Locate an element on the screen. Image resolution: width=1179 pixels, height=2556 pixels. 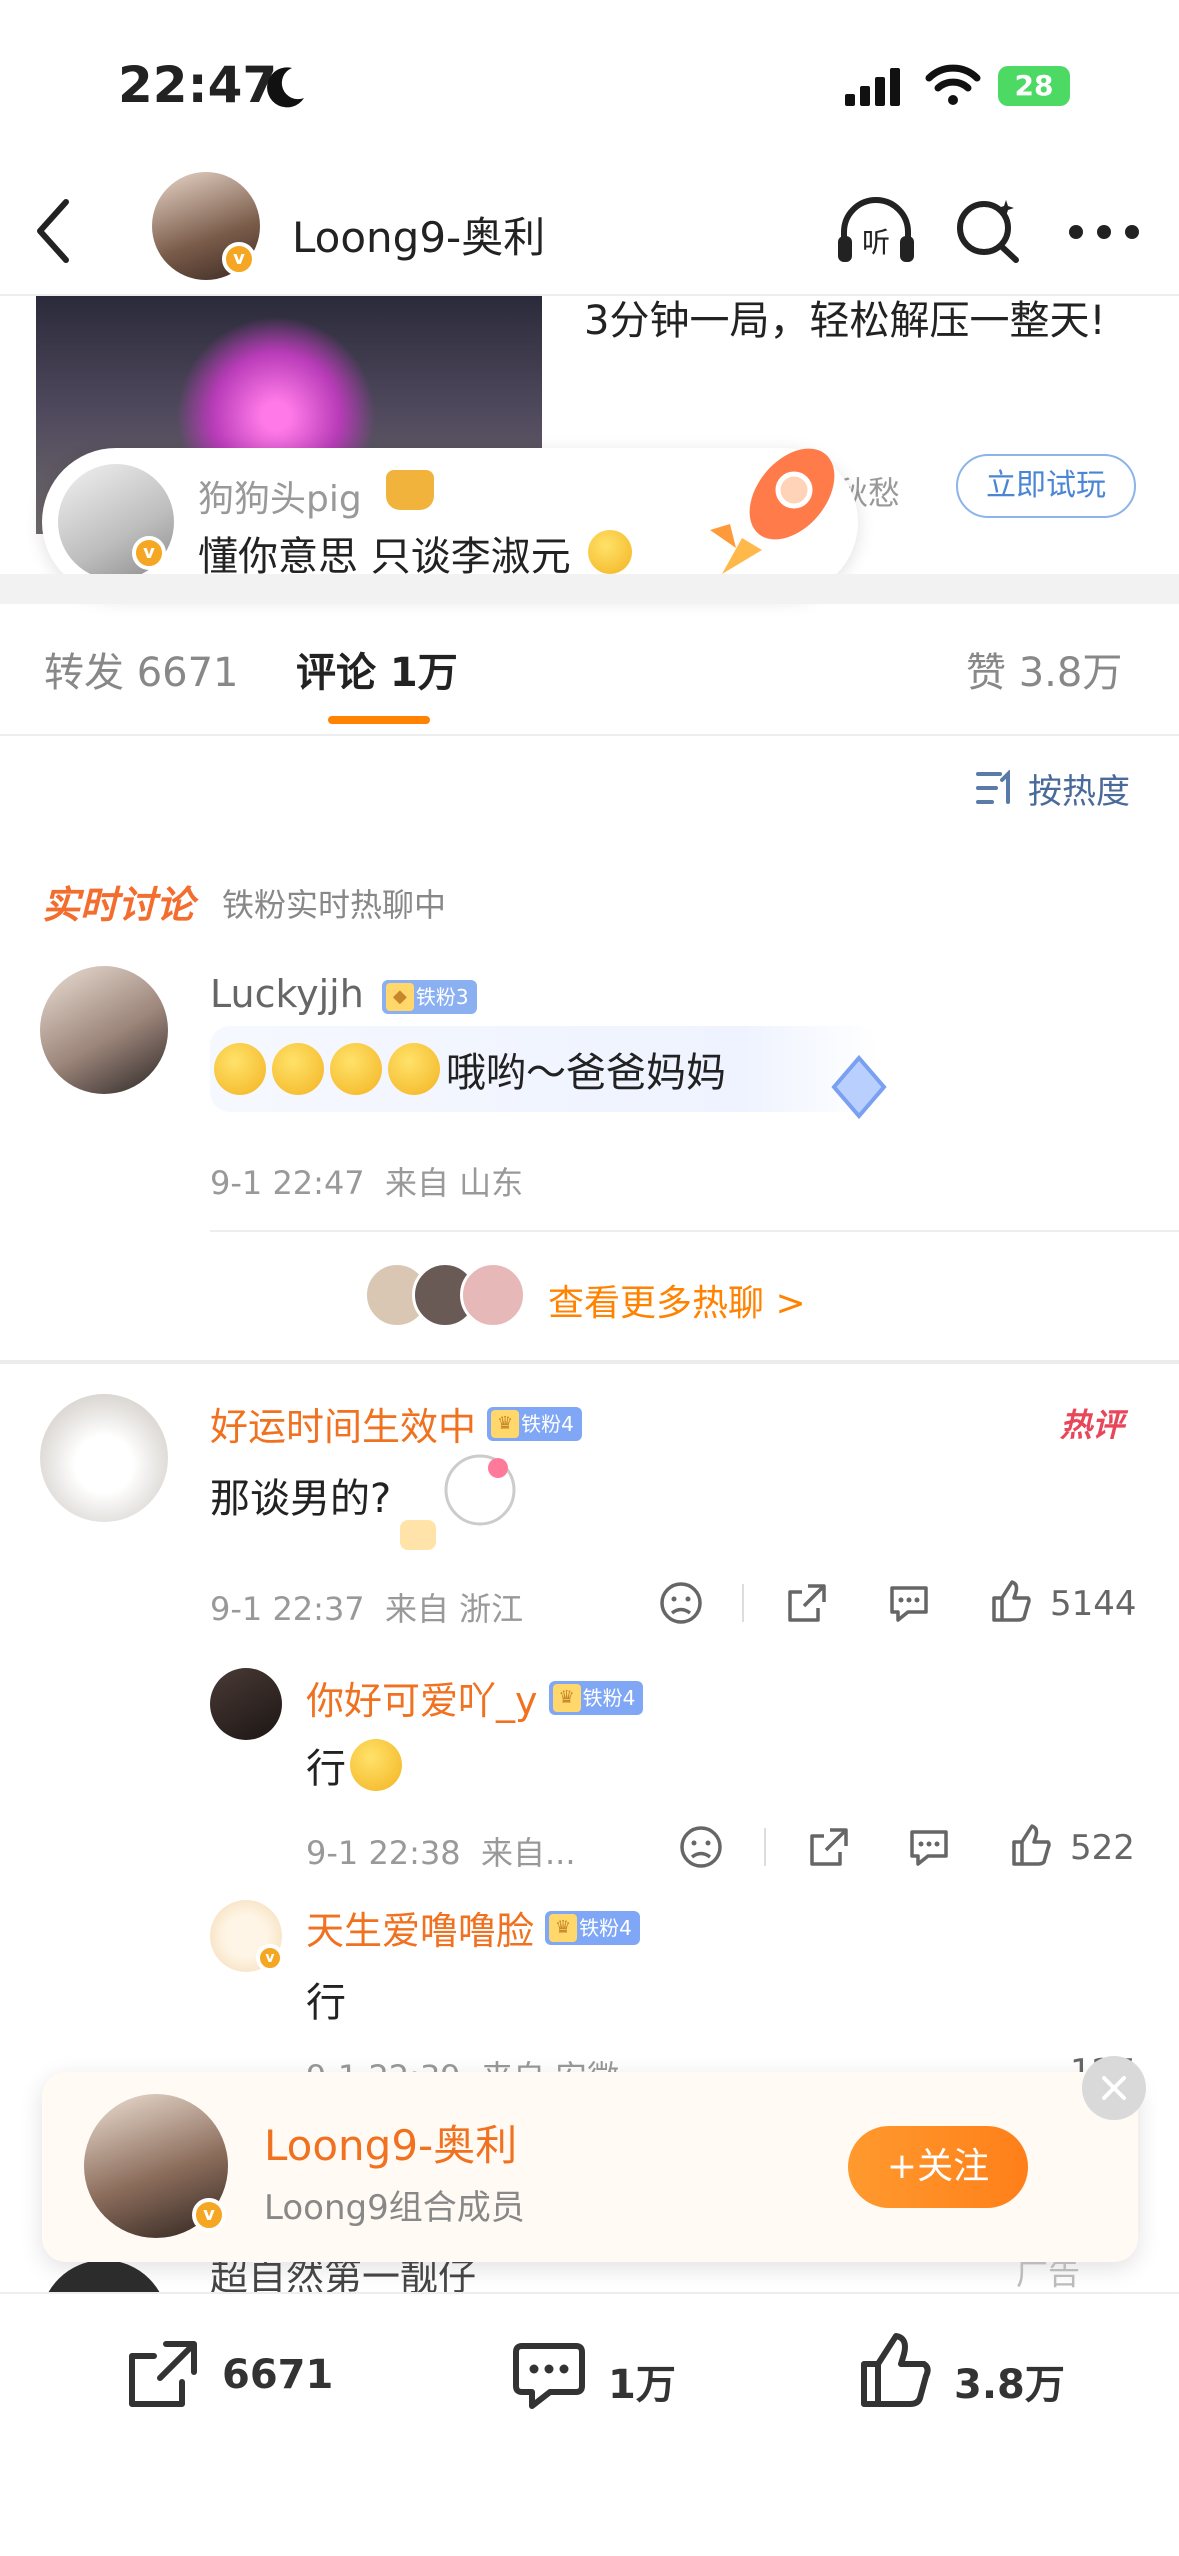
tabs-divider is located at coordinates (589, 735).